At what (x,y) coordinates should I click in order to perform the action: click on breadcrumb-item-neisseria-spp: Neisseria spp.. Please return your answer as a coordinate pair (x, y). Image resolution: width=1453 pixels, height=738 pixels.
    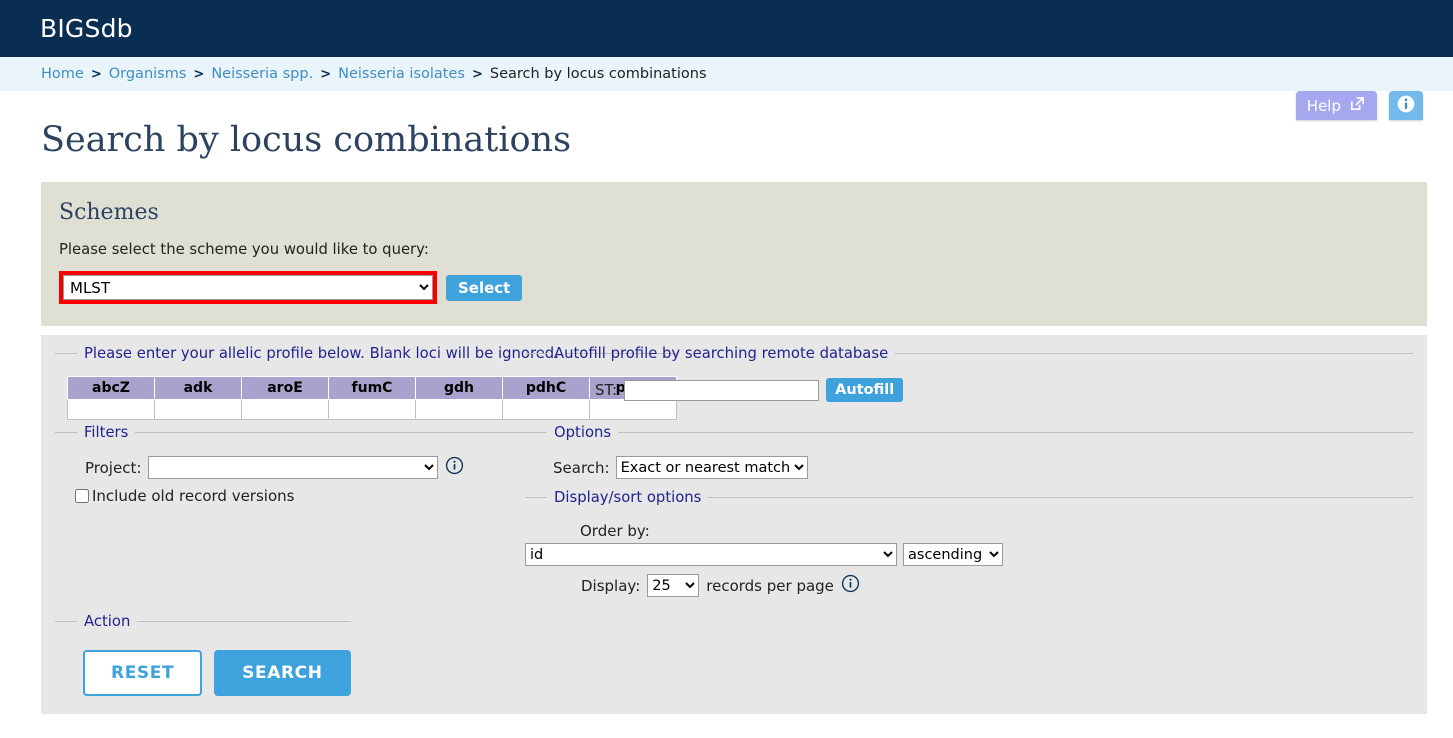
    Looking at the image, I should click on (262, 74).